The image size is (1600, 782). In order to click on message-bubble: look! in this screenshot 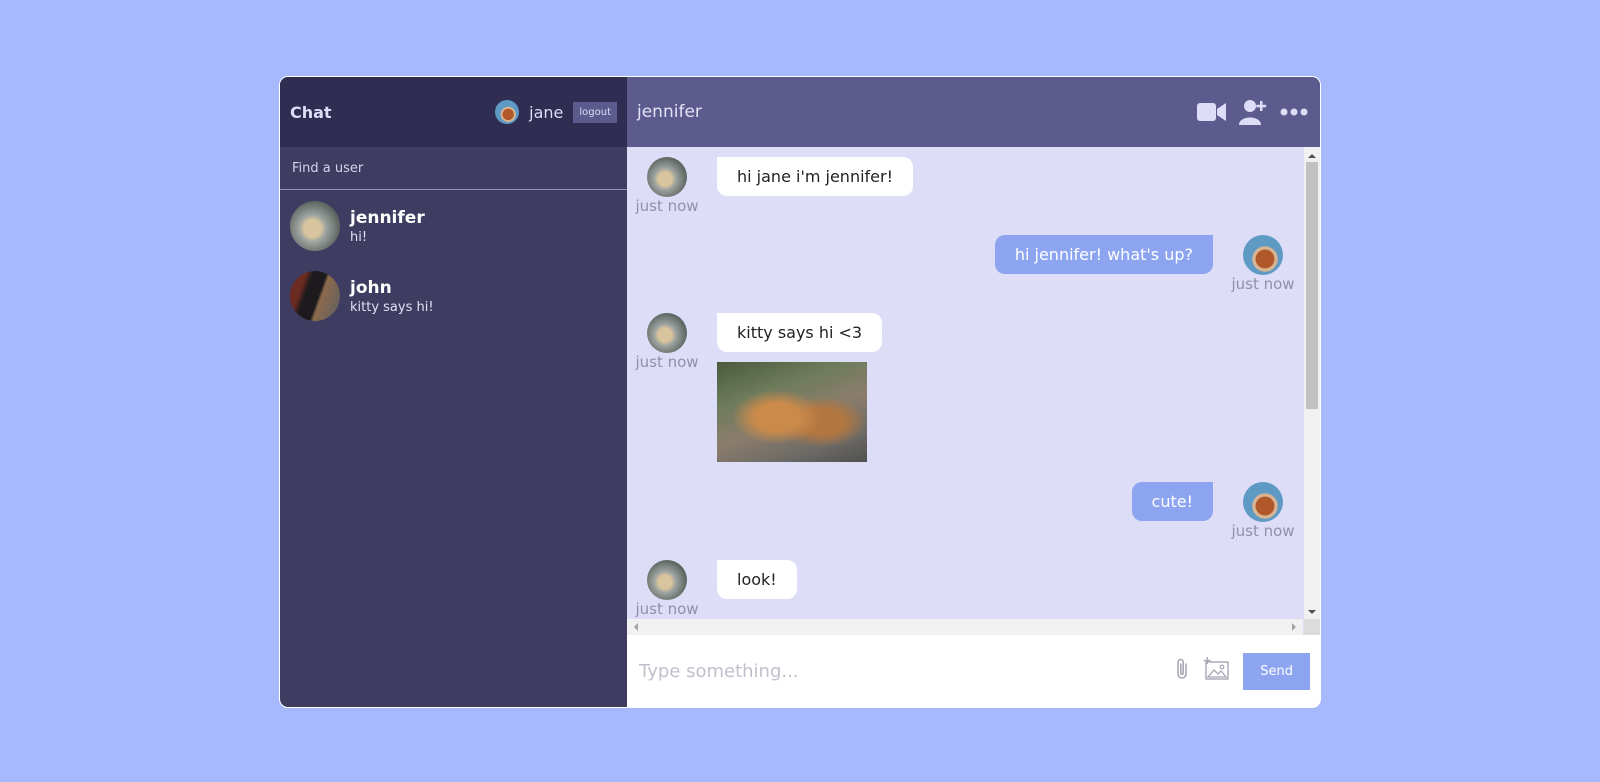, I will do `click(757, 579)`.